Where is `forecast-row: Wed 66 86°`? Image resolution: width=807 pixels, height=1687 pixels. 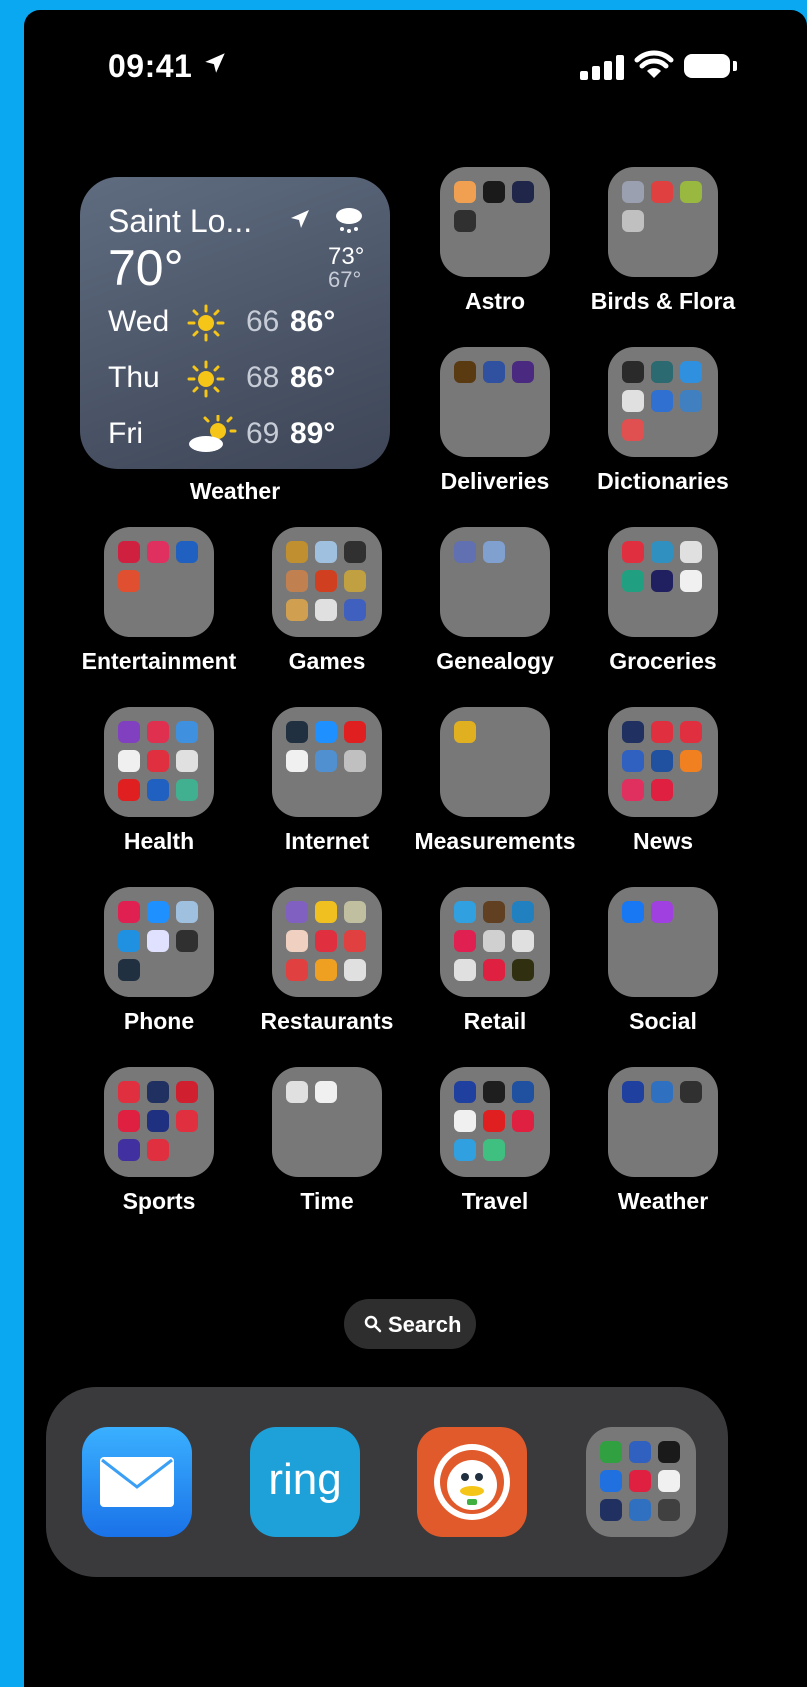
forecast-row: Wed 66 86° is located at coordinates (238, 324).